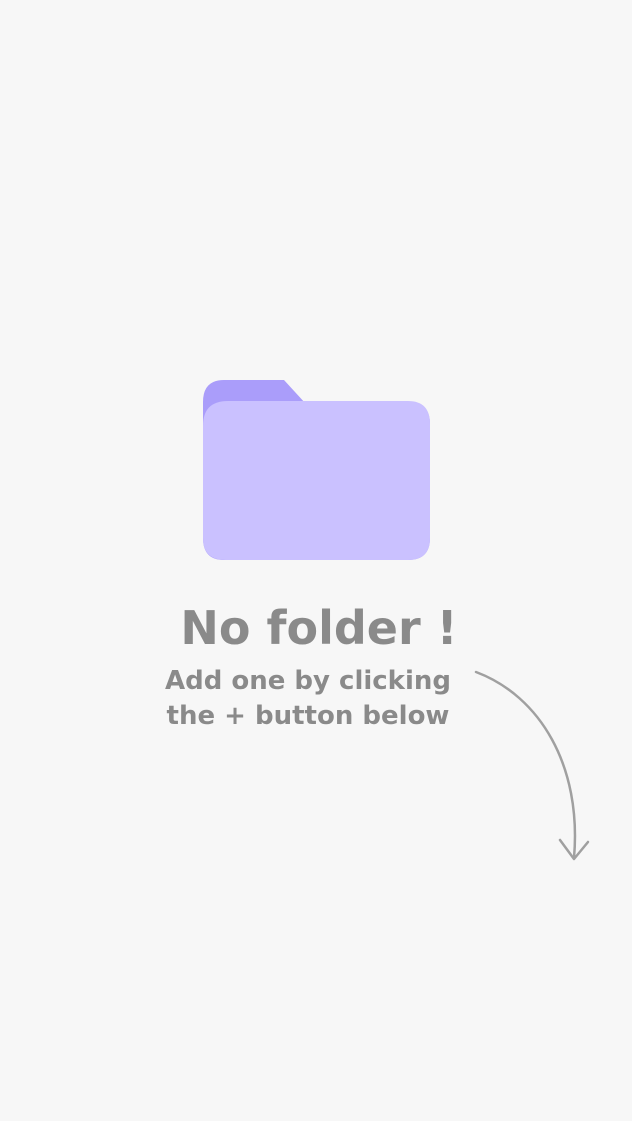  Describe the element at coordinates (316, 470) in the screenshot. I see `folder-icon` at that location.